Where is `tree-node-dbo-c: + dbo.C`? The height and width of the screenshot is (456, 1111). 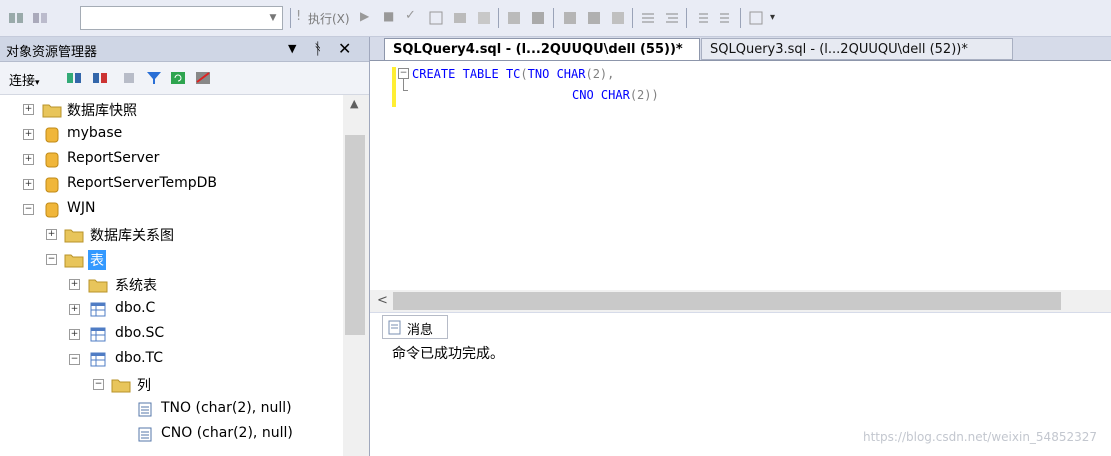 tree-node-dbo-c: + dbo.C is located at coordinates (171, 310).